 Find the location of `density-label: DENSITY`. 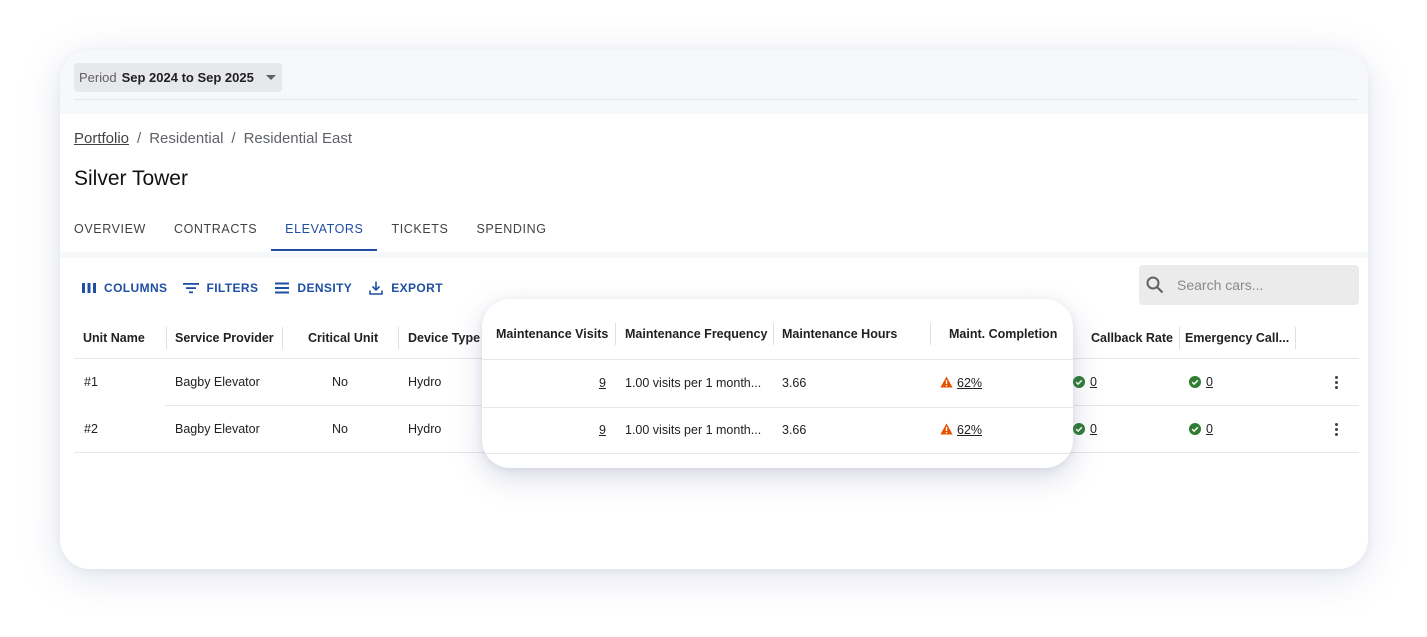

density-label: DENSITY is located at coordinates (325, 288).